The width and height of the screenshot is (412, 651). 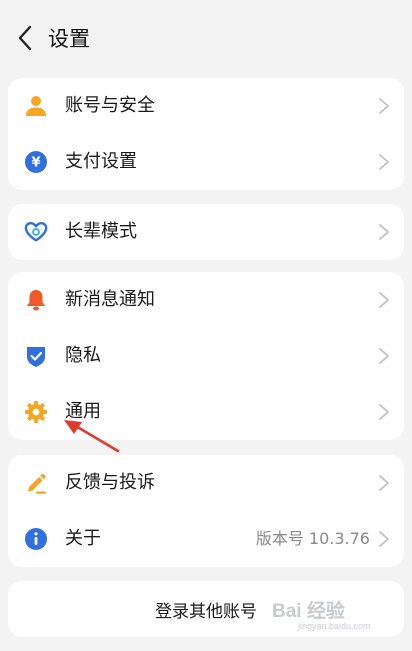 What do you see at coordinates (206, 106) in the screenshot?
I see `settings-item-account-security: 账号与安全` at bounding box center [206, 106].